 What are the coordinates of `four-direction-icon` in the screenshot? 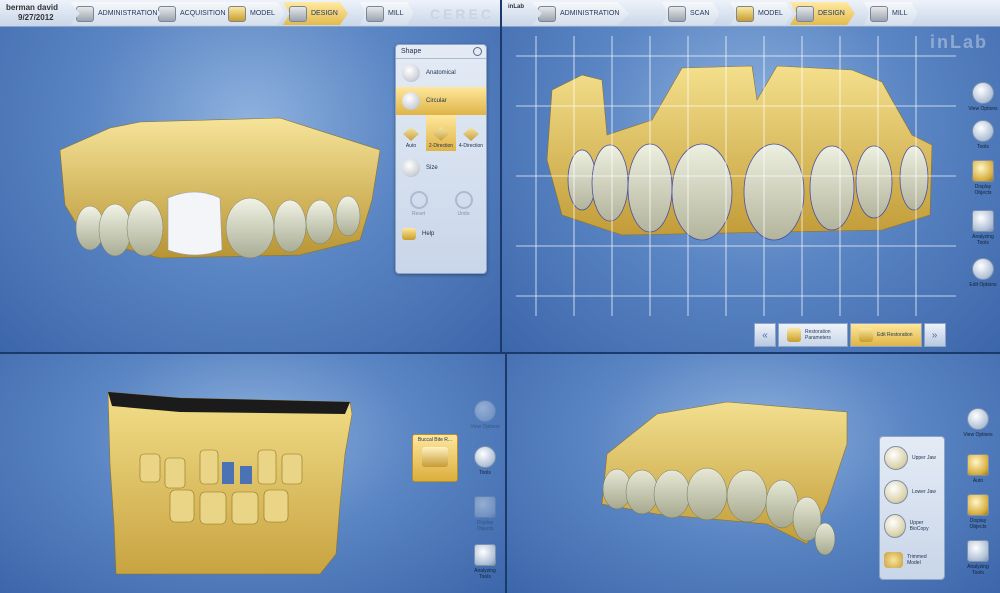 It's located at (471, 134).